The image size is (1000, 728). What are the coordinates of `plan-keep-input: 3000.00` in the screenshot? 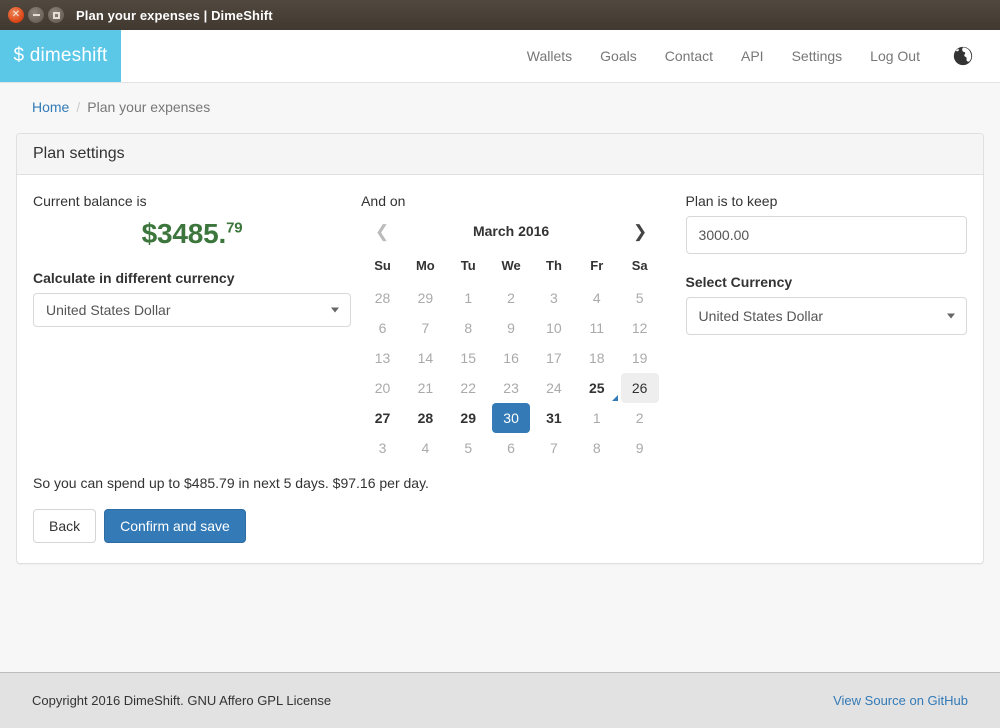 It's located at (826, 235).